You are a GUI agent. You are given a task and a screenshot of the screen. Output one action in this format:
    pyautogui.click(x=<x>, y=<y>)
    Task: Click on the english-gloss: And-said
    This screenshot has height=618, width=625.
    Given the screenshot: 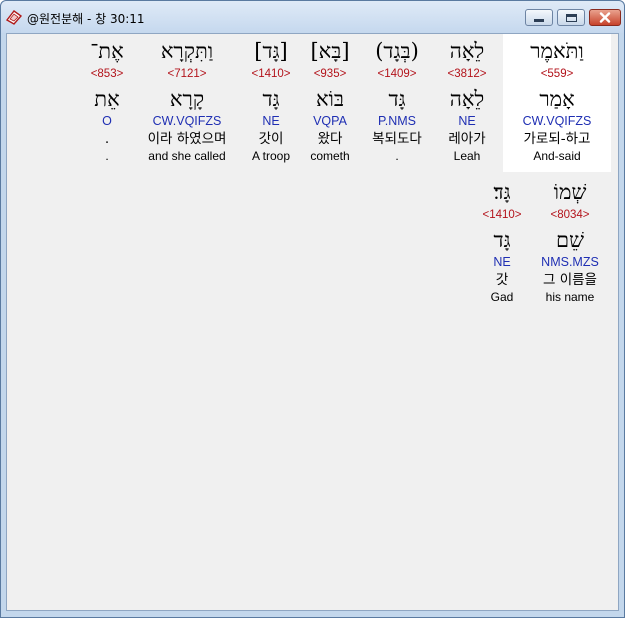 What is the action you would take?
    pyautogui.click(x=557, y=156)
    